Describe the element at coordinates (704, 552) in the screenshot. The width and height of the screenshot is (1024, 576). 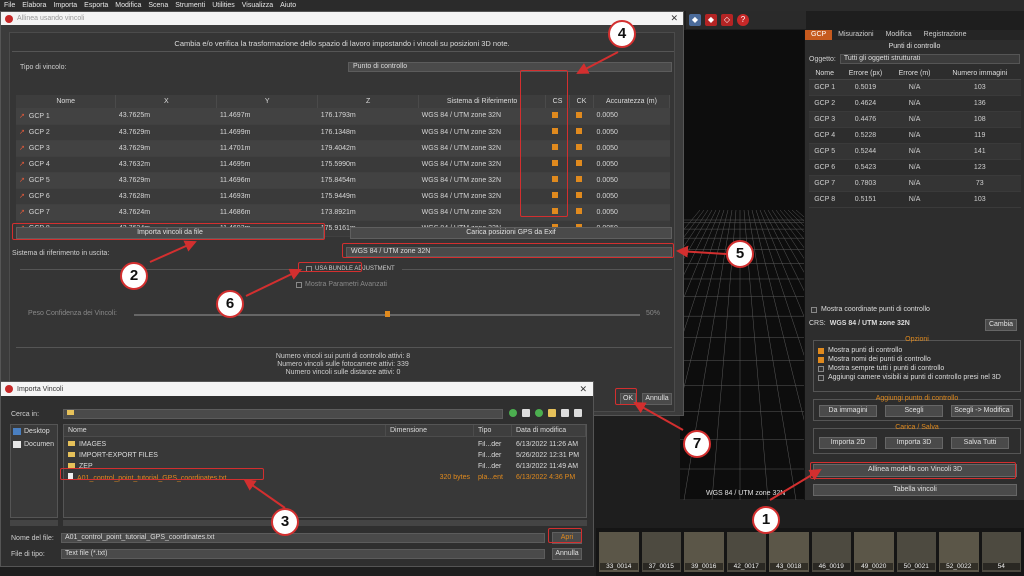
I see `filmstrip-thumbnail: 39_0016` at that location.